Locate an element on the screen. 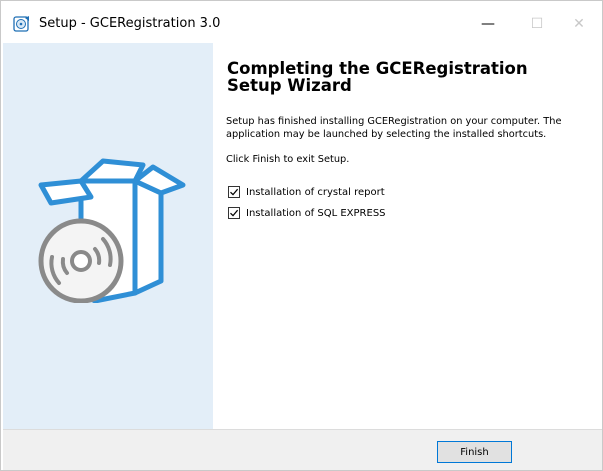 This screenshot has height=471, width=603. sql-express-checkbox is located at coordinates (234, 213).